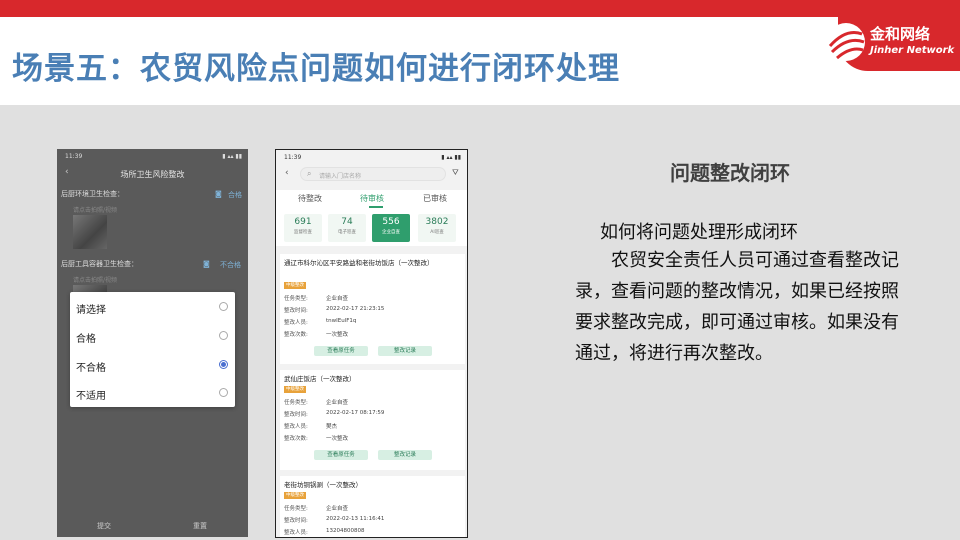 The image size is (960, 540). What do you see at coordinates (235, 195) in the screenshot?
I see `check-item-result: 合格` at bounding box center [235, 195].